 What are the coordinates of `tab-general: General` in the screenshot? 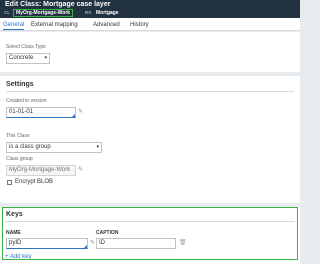 It's located at (14, 25).